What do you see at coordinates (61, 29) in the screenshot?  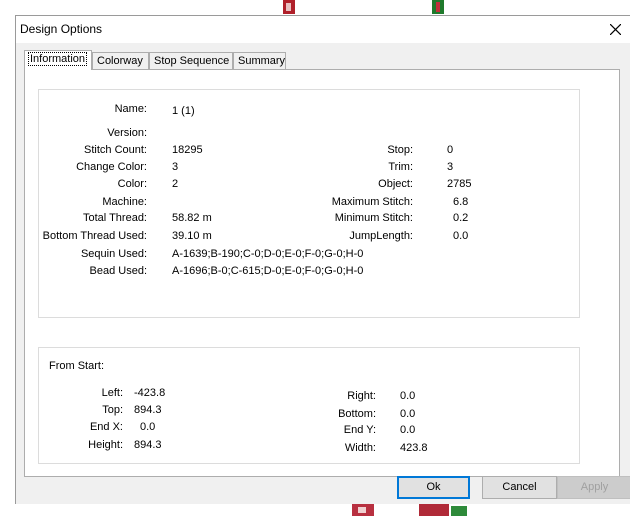 I see `dialog-title: Design Options` at bounding box center [61, 29].